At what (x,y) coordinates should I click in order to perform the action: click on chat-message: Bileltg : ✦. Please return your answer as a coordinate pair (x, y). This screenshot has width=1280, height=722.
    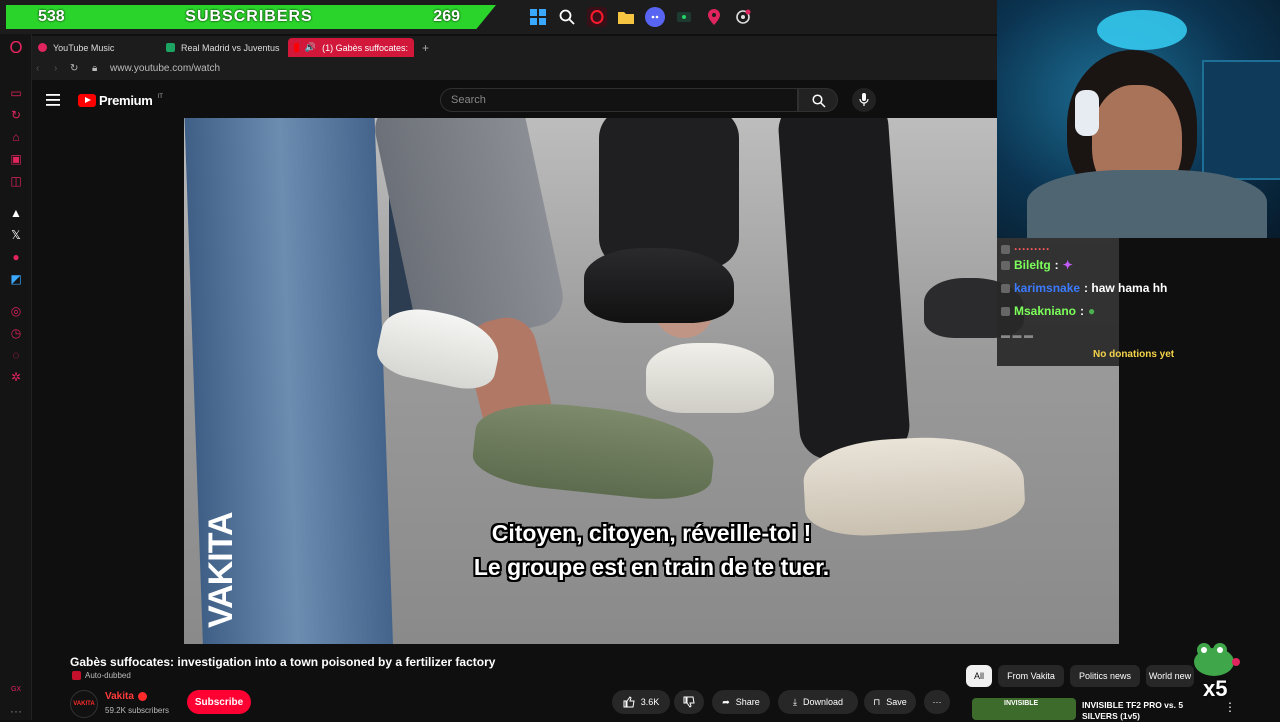
    Looking at the image, I should click on (1037, 265).